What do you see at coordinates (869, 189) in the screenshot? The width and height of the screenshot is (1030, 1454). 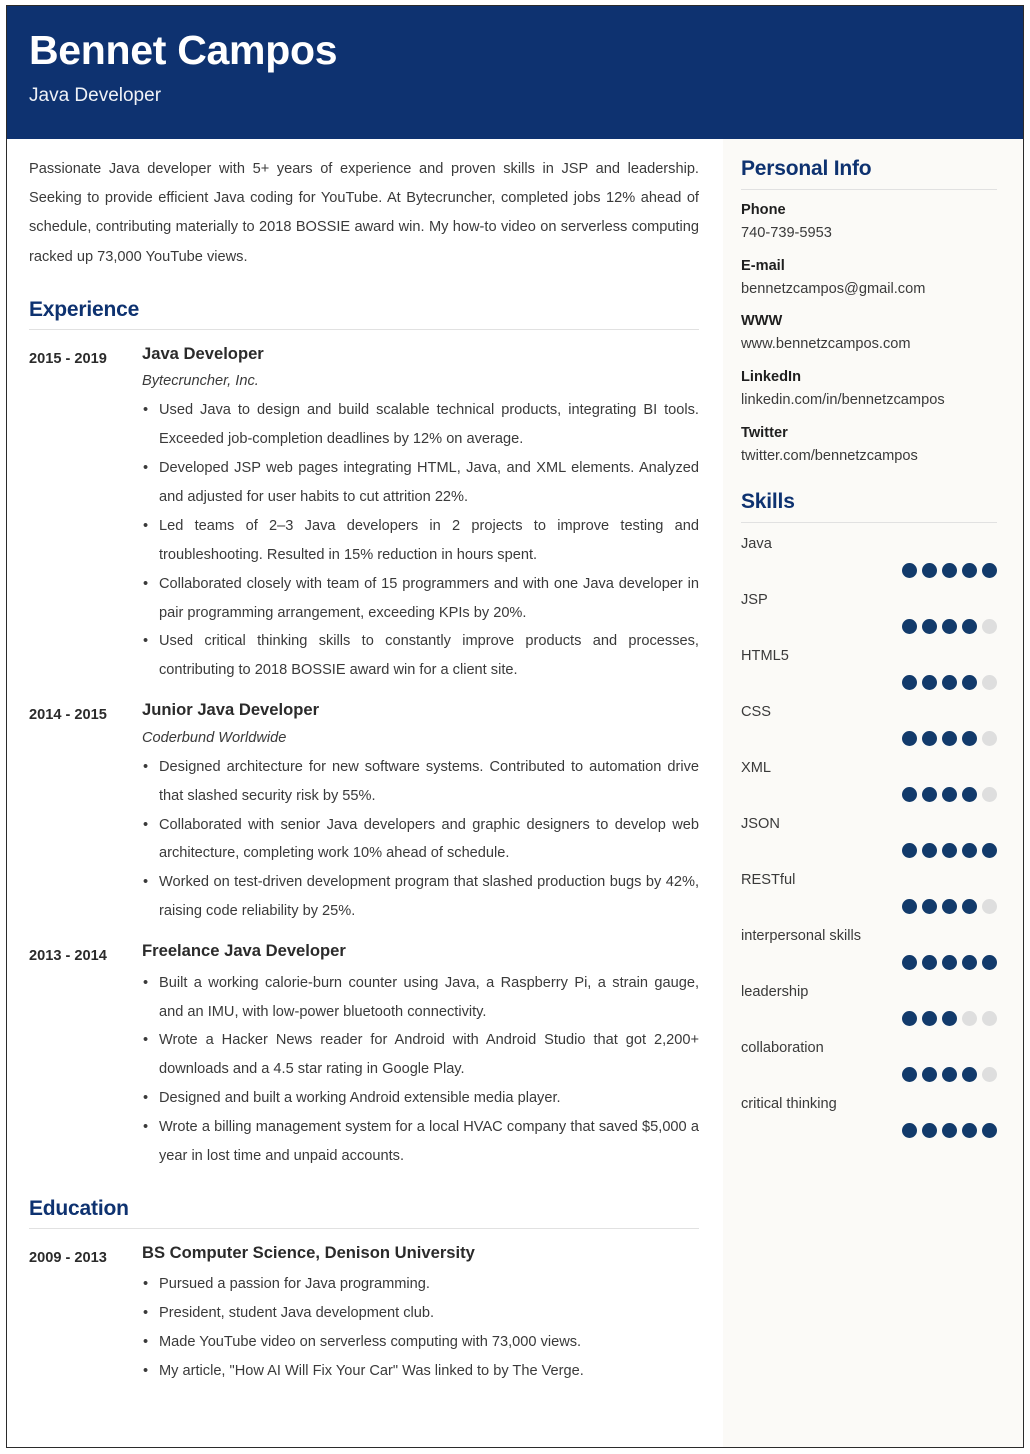 I see `personal-info-divider` at bounding box center [869, 189].